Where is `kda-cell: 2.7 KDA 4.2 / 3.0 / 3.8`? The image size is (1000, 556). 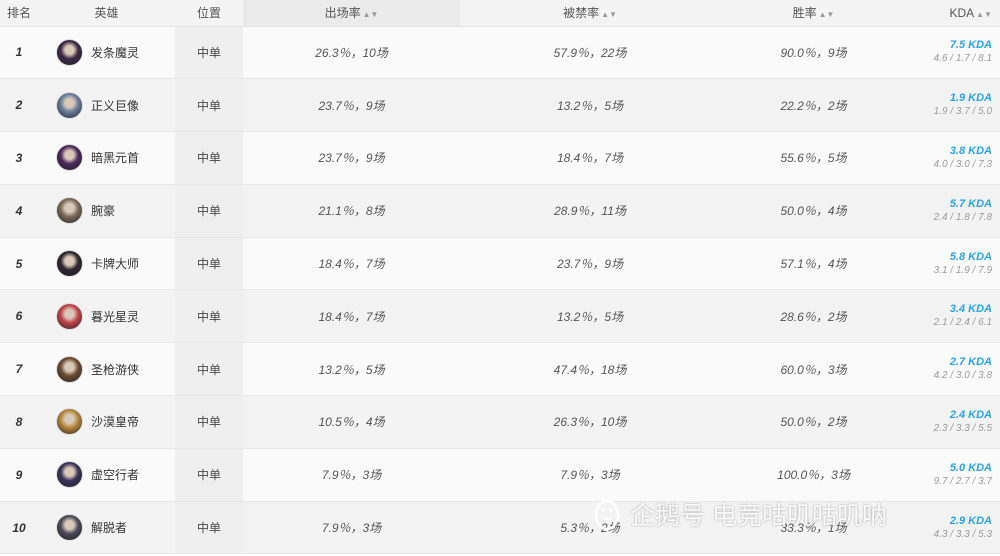 kda-cell: 2.7 KDA 4.2 / 3.0 / 3.8 is located at coordinates (953, 369).